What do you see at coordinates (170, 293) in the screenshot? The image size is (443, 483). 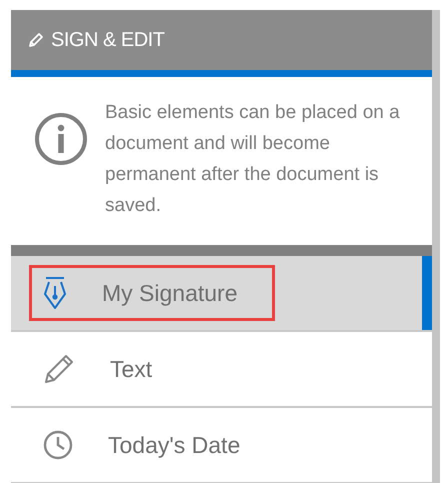 I see `tool-label: My Signature` at bounding box center [170, 293].